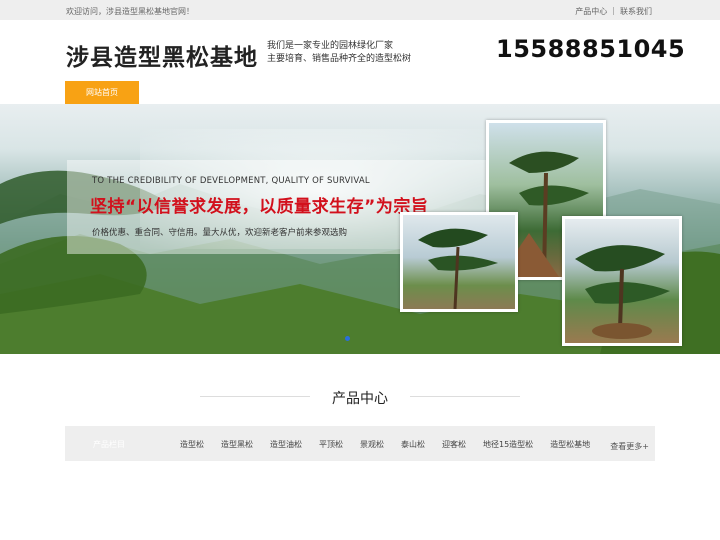 The image size is (720, 540). What do you see at coordinates (102, 92) in the screenshot?
I see `nav-home-button: 网站首页` at bounding box center [102, 92].